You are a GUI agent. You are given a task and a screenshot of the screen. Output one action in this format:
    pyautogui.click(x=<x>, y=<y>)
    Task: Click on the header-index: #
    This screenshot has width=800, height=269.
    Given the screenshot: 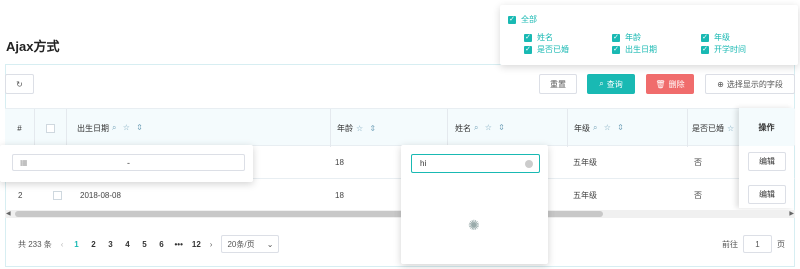 What is the action you would take?
    pyautogui.click(x=20, y=128)
    